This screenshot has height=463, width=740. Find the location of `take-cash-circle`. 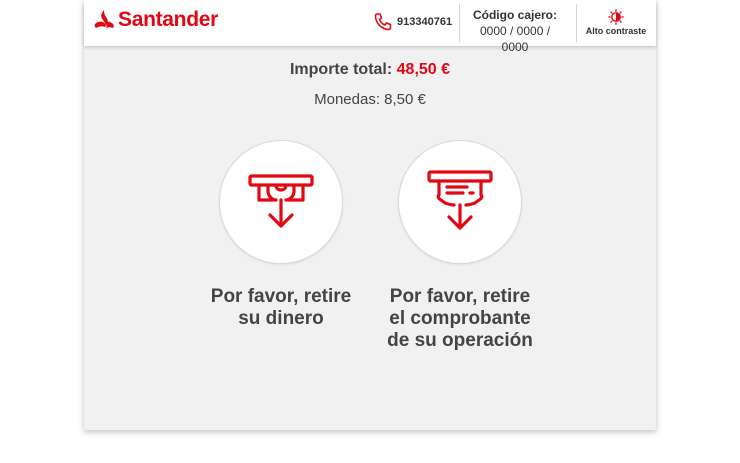

take-cash-circle is located at coordinates (281, 202).